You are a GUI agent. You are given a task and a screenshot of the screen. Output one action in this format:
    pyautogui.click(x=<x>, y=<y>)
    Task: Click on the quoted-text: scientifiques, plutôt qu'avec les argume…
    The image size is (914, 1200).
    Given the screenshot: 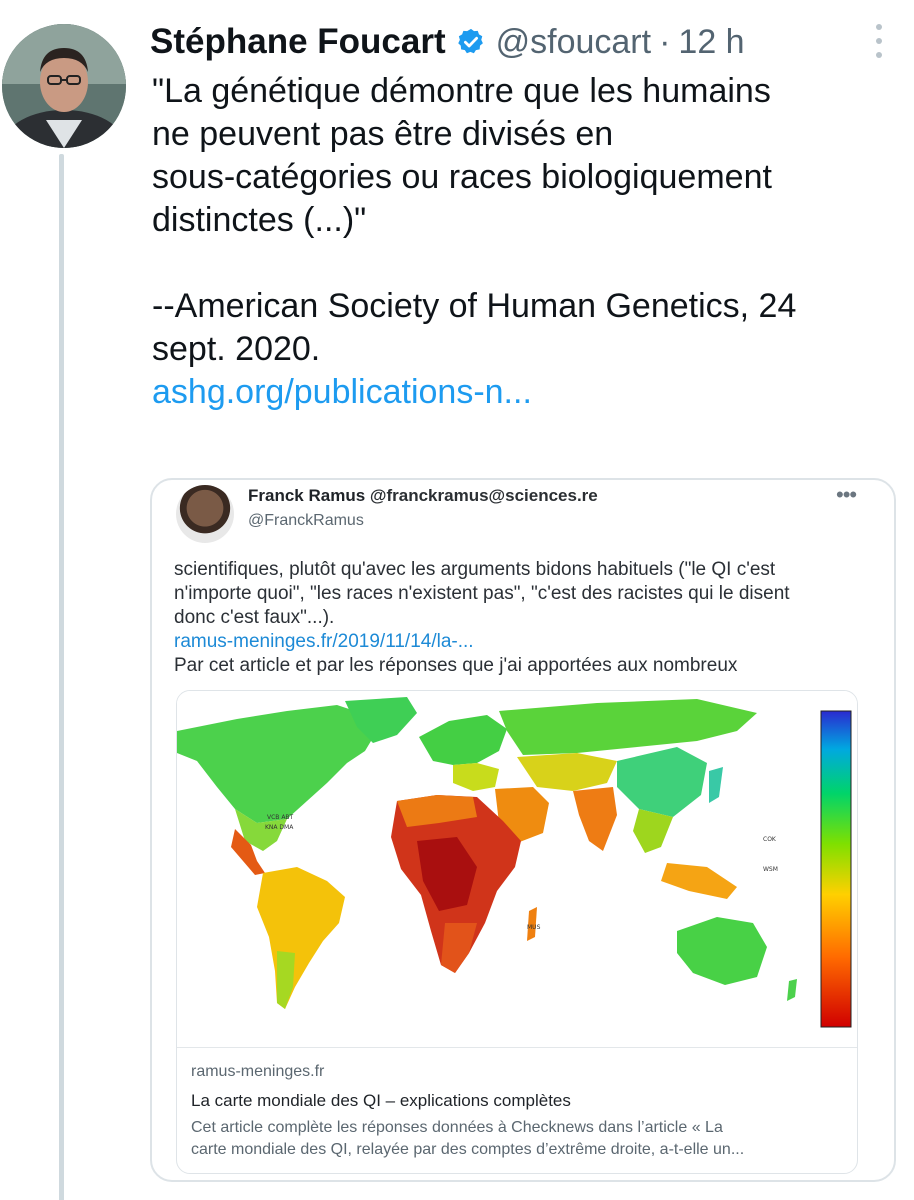 What is the action you would take?
    pyautogui.click(x=524, y=618)
    